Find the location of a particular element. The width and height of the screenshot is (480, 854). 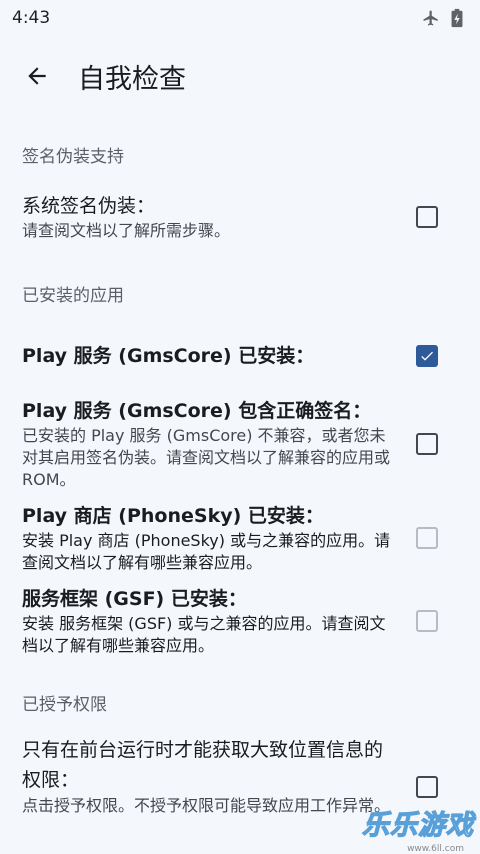

checkbox-gms-signature is located at coordinates (427, 444).